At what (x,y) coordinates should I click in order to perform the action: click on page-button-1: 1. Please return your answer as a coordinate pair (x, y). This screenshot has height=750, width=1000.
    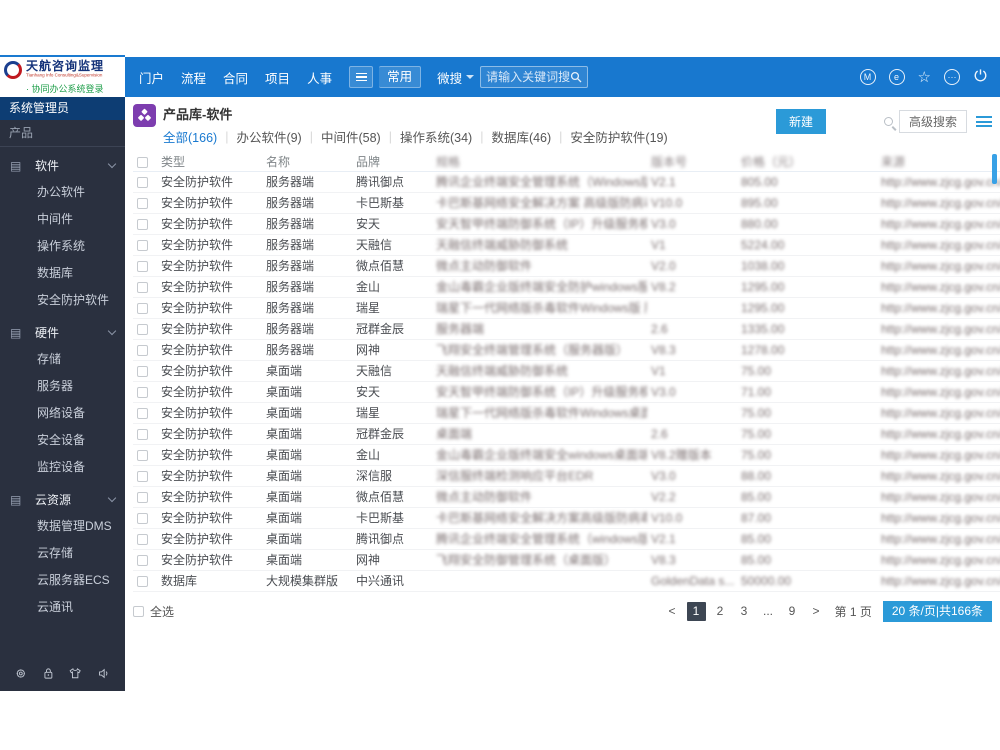
    Looking at the image, I should click on (696, 611).